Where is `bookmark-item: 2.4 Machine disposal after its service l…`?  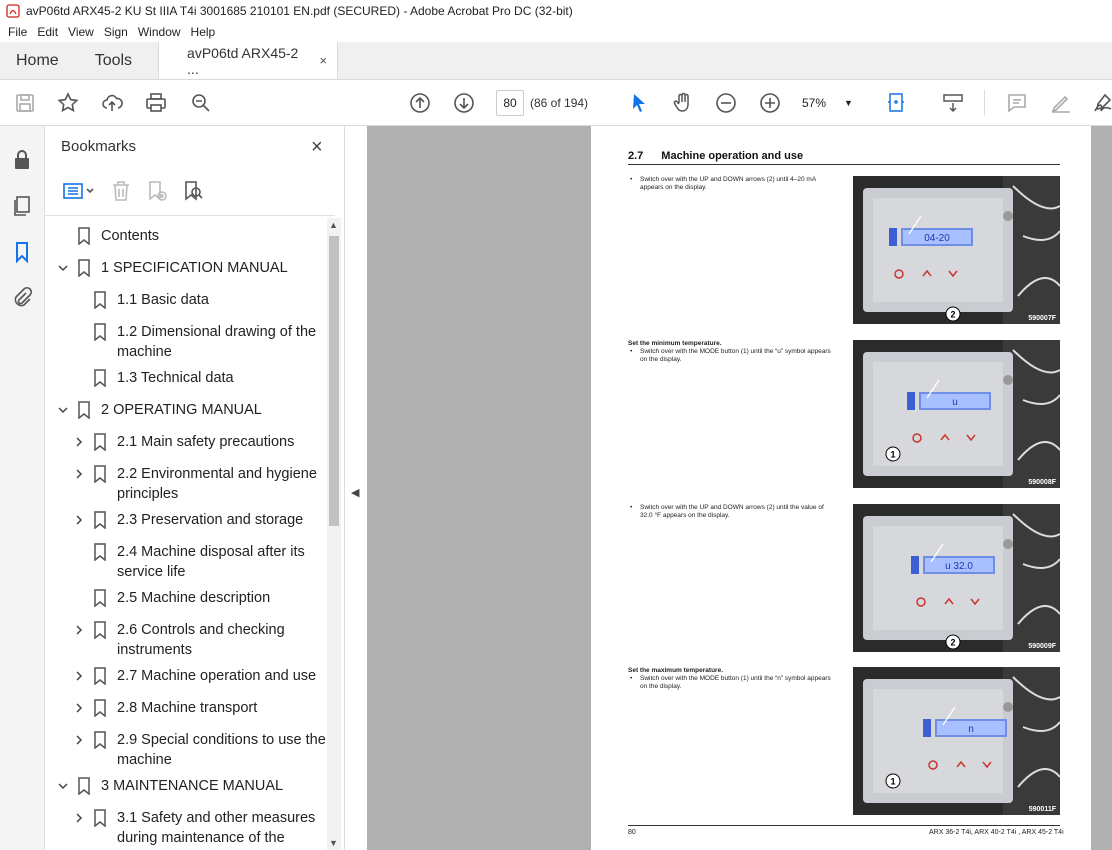 bookmark-item: 2.4 Machine disposal after its service l… is located at coordinates (187, 562).